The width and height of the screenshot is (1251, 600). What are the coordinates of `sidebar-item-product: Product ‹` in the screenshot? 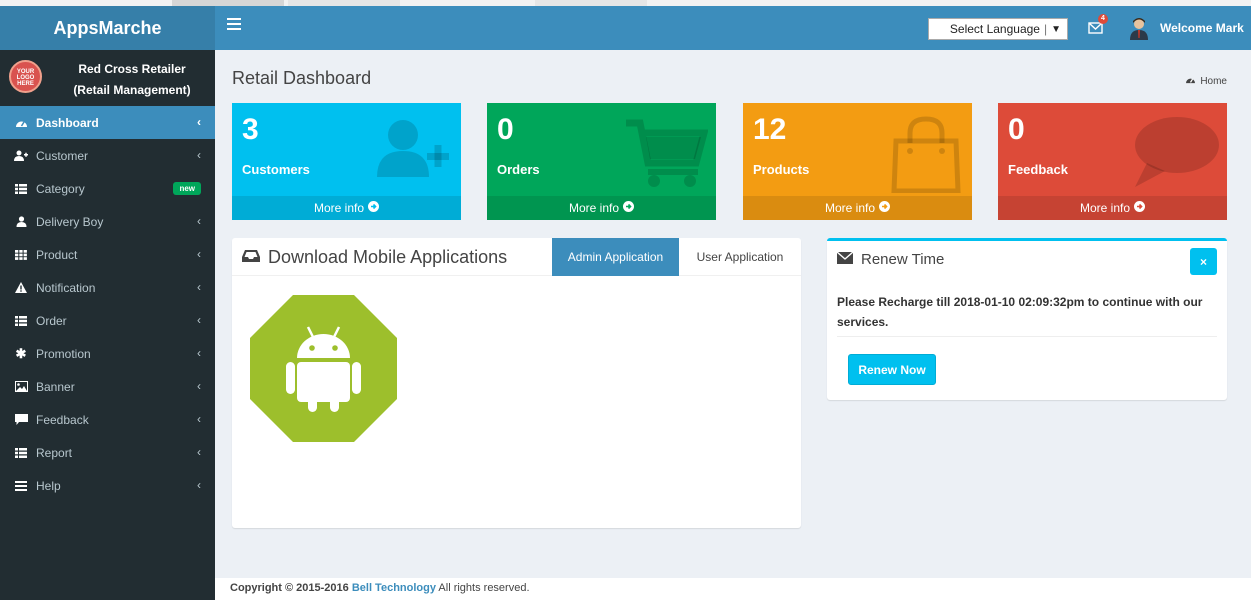 It's located at (107, 254).